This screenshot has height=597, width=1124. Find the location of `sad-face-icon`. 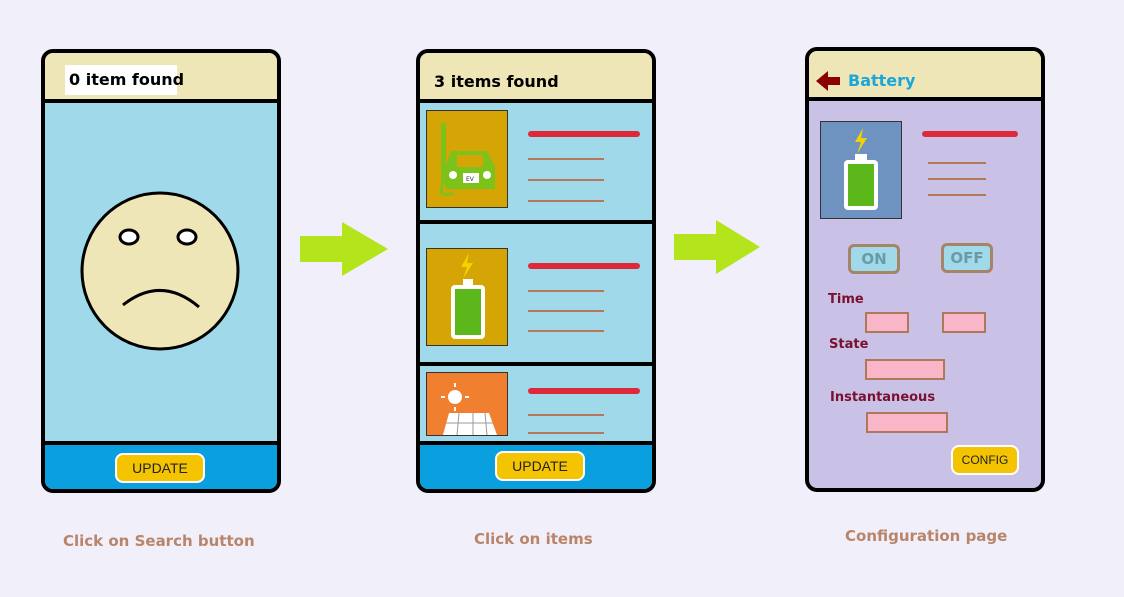

sad-face-icon is located at coordinates (160, 271).